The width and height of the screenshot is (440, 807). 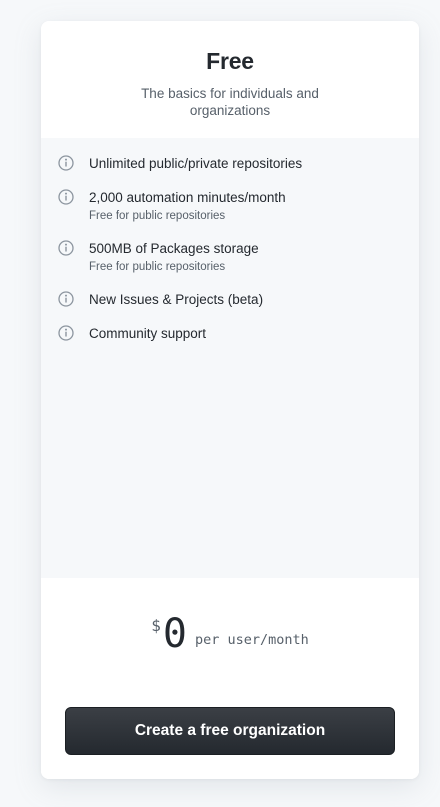 I want to click on price: $ 0 per user/month, so click(x=230, y=634).